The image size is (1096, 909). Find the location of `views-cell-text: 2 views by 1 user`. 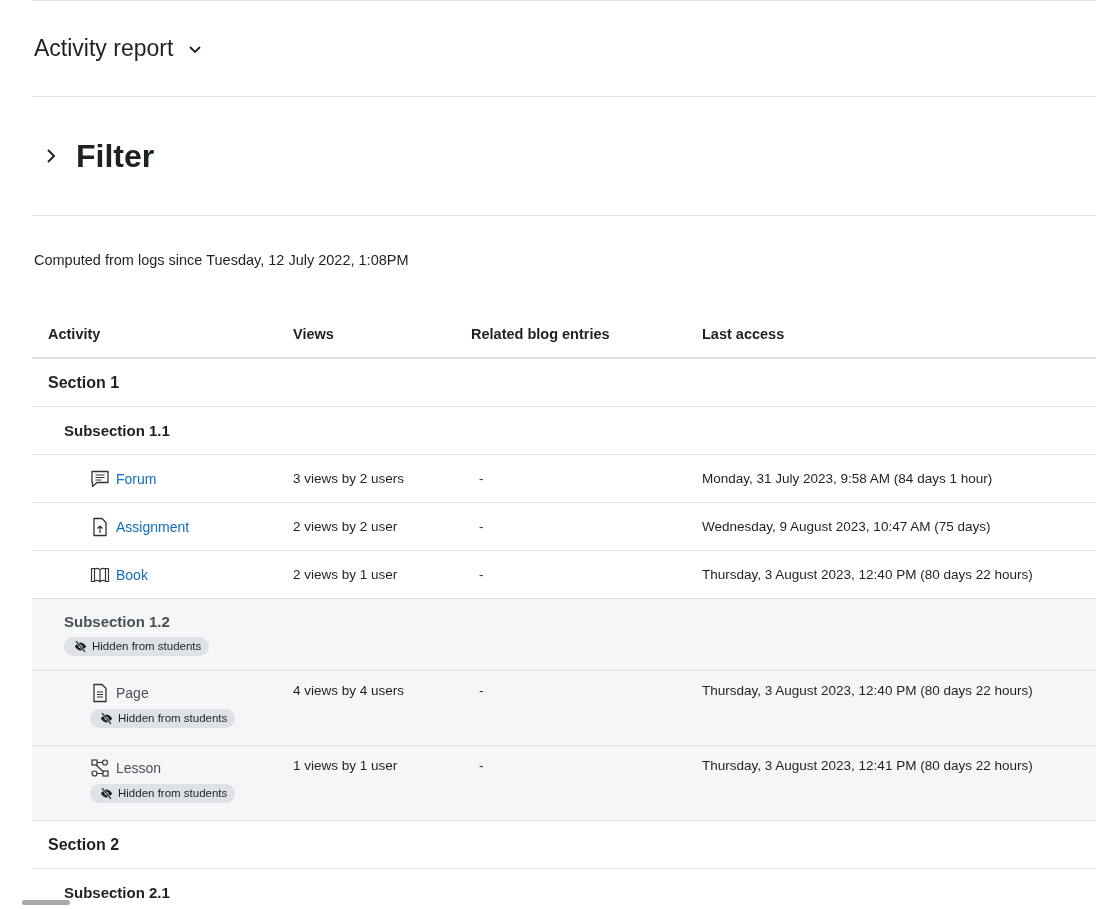

views-cell-text: 2 views by 1 user is located at coordinates (345, 574).